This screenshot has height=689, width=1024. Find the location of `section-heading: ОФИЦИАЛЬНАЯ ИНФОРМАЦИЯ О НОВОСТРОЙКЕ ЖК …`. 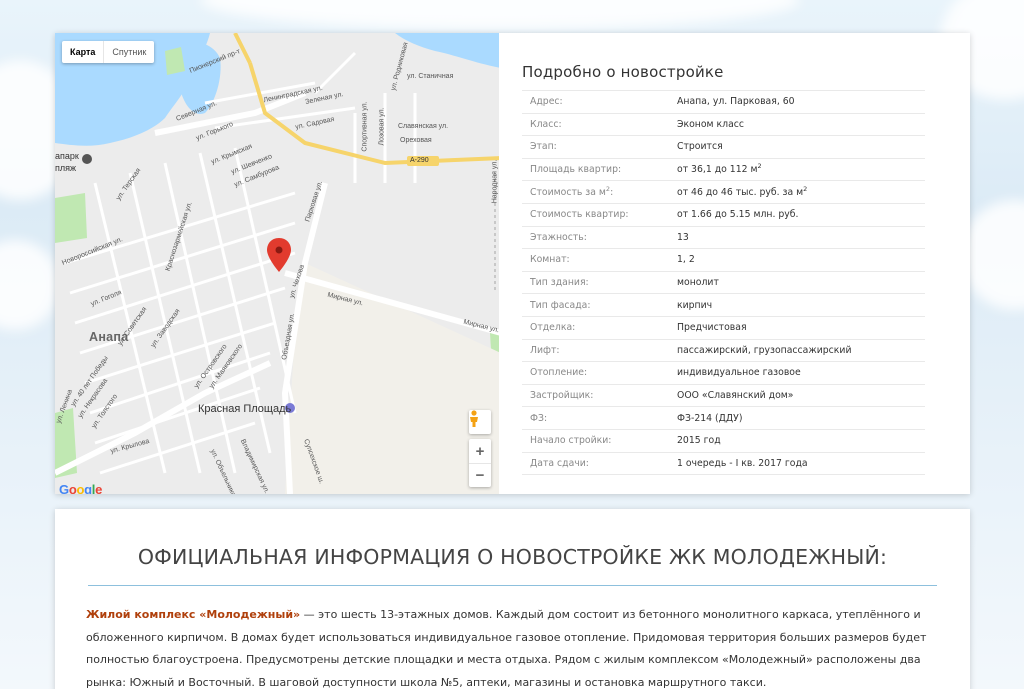

section-heading: ОФИЦИАЛЬНАЯ ИНФОРМАЦИЯ О НОВОСТРОЙКЕ ЖК … is located at coordinates (512, 565).